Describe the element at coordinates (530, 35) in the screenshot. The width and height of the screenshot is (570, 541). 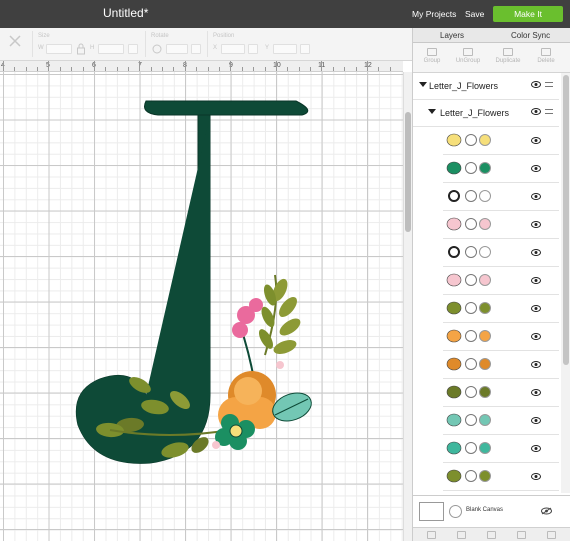
I see `tab-color-sync: Color Sync` at that location.